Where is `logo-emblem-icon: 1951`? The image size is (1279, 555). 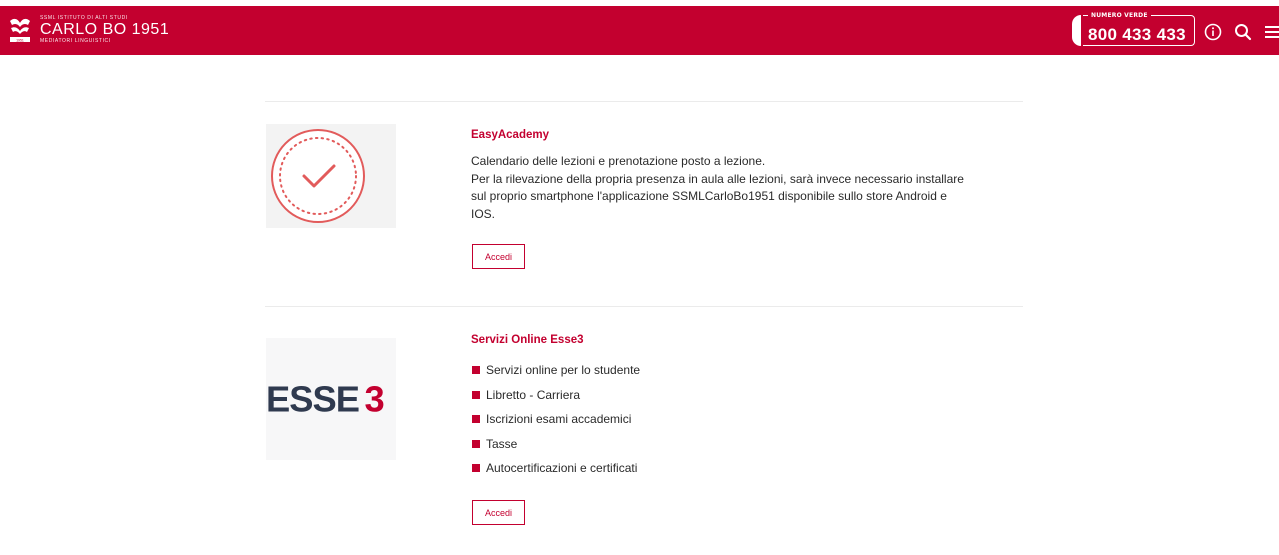
logo-emblem-icon: 1951 is located at coordinates (20, 30).